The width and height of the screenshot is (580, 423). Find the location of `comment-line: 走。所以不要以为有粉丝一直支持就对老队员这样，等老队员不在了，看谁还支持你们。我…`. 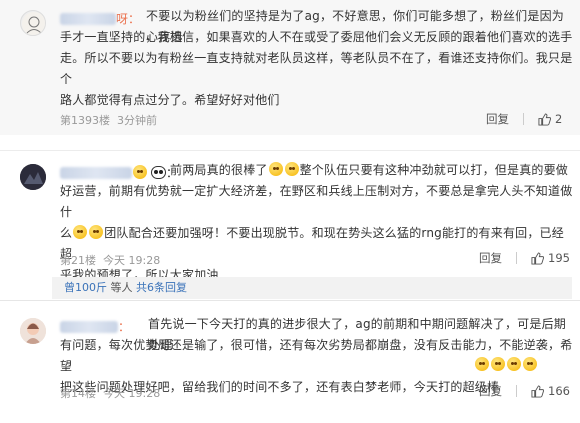

comment-line: 走。所以不要以为有粉丝一直支持就对老队员这样，等老队员不在了，看谁还支持你们。我… is located at coordinates (316, 68).